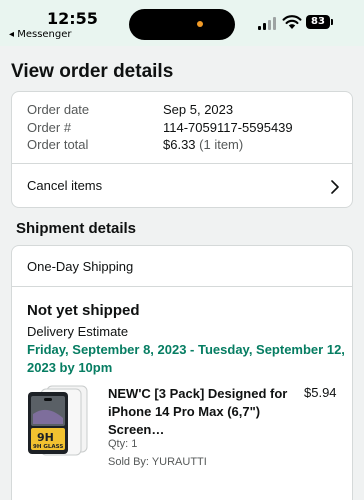  What do you see at coordinates (40, 34) in the screenshot?
I see `back-to-messenger-link: ◂ Messenger` at bounding box center [40, 34].